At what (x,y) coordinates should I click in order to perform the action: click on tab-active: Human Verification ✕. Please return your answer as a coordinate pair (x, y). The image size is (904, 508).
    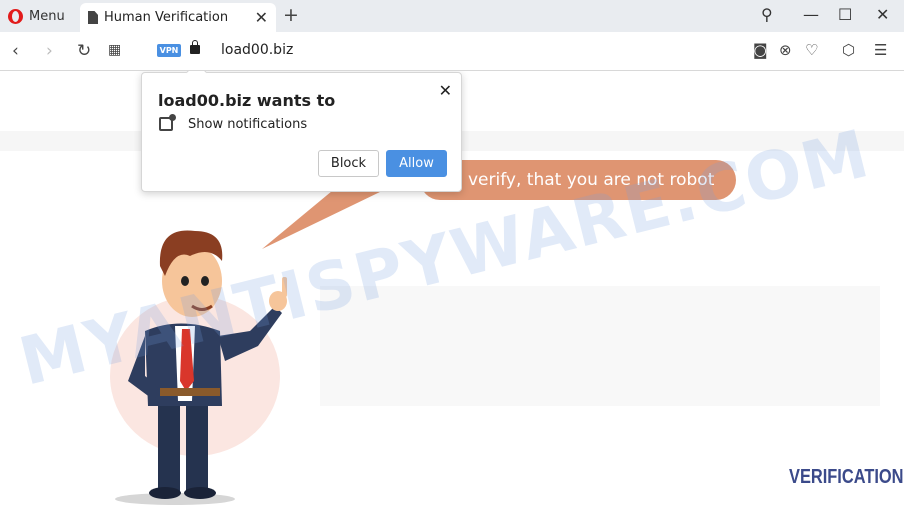
    Looking at the image, I should click on (178, 17).